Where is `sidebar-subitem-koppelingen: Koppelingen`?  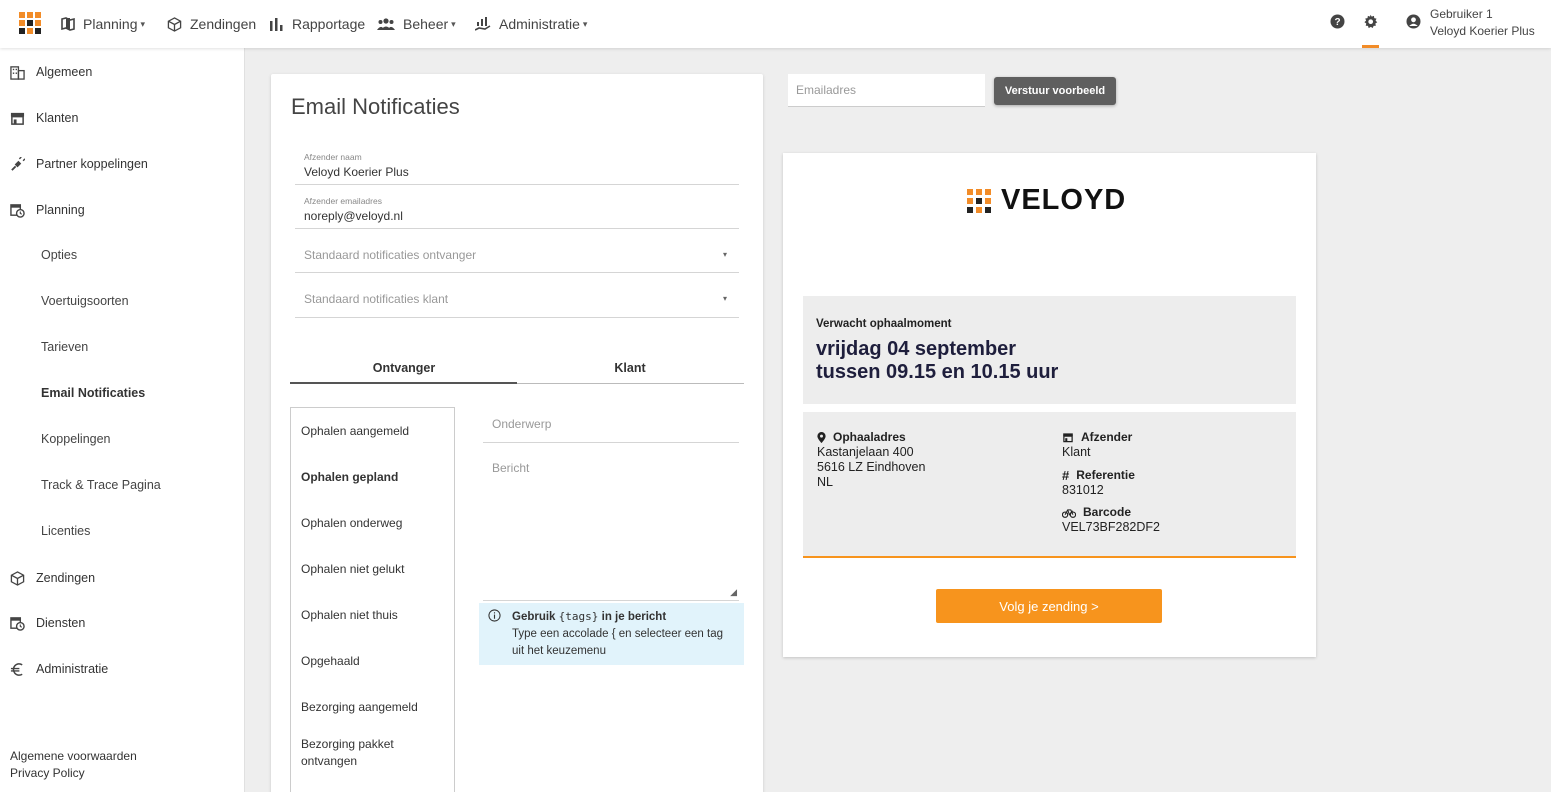
sidebar-subitem-koppelingen: Koppelingen is located at coordinates (76, 439).